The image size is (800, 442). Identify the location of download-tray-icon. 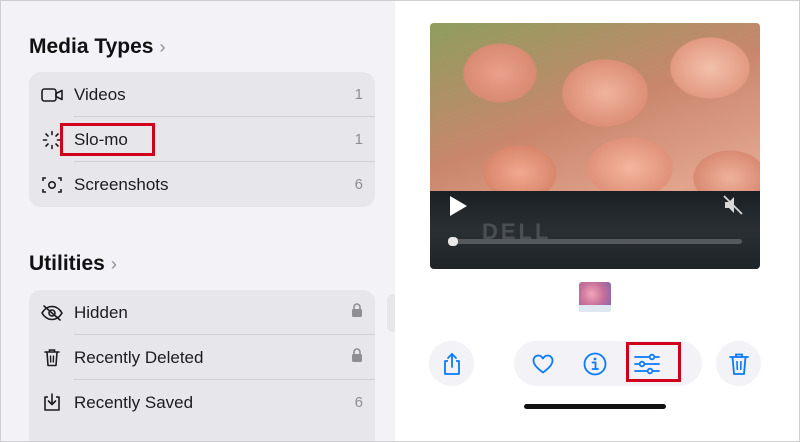
(52, 403).